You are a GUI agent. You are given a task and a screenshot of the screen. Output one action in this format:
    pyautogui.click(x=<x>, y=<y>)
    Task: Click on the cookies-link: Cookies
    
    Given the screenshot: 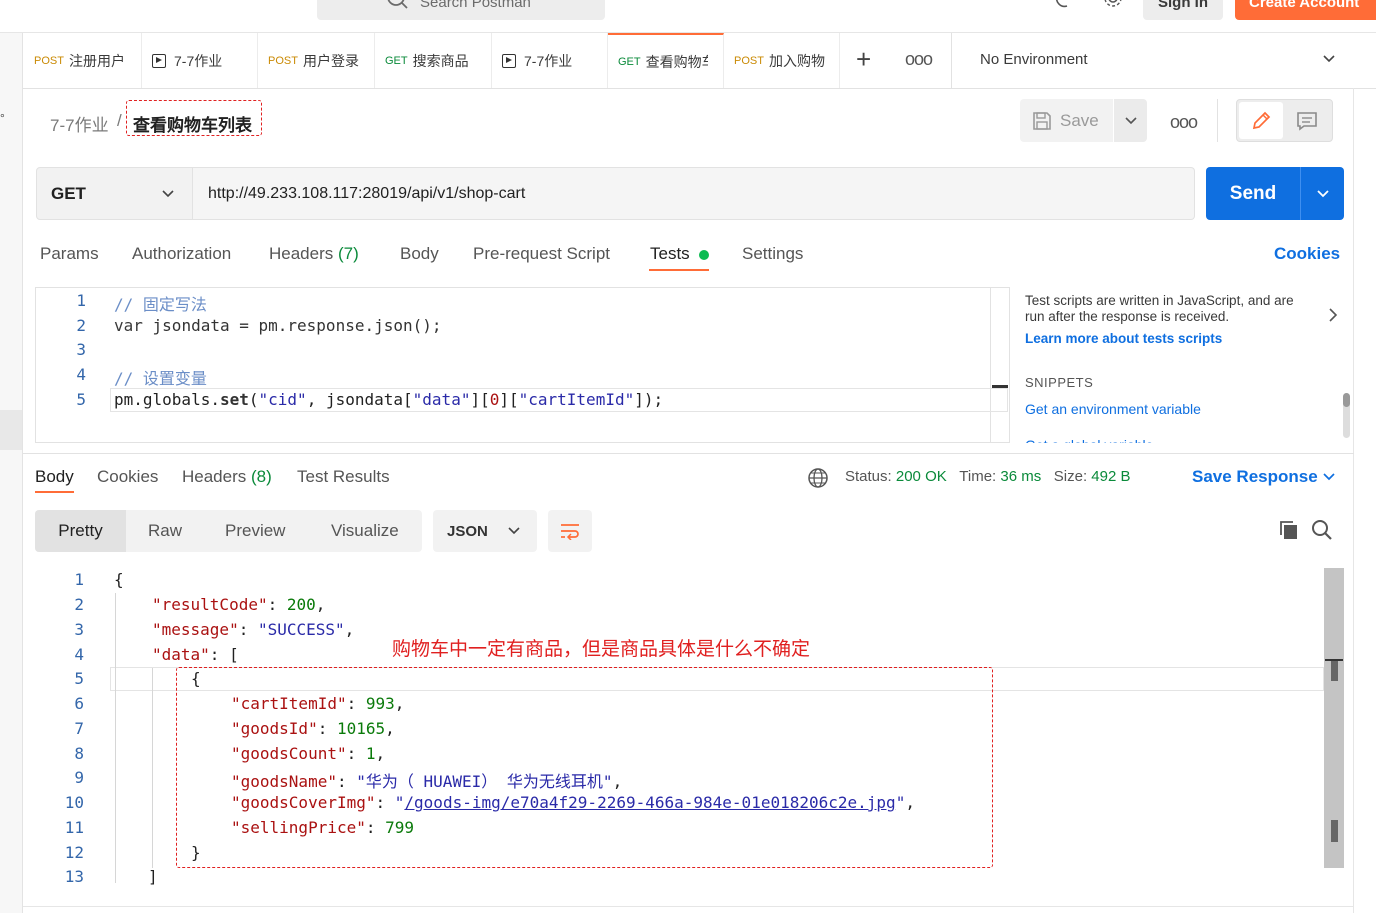 What is the action you would take?
    pyautogui.click(x=1307, y=254)
    